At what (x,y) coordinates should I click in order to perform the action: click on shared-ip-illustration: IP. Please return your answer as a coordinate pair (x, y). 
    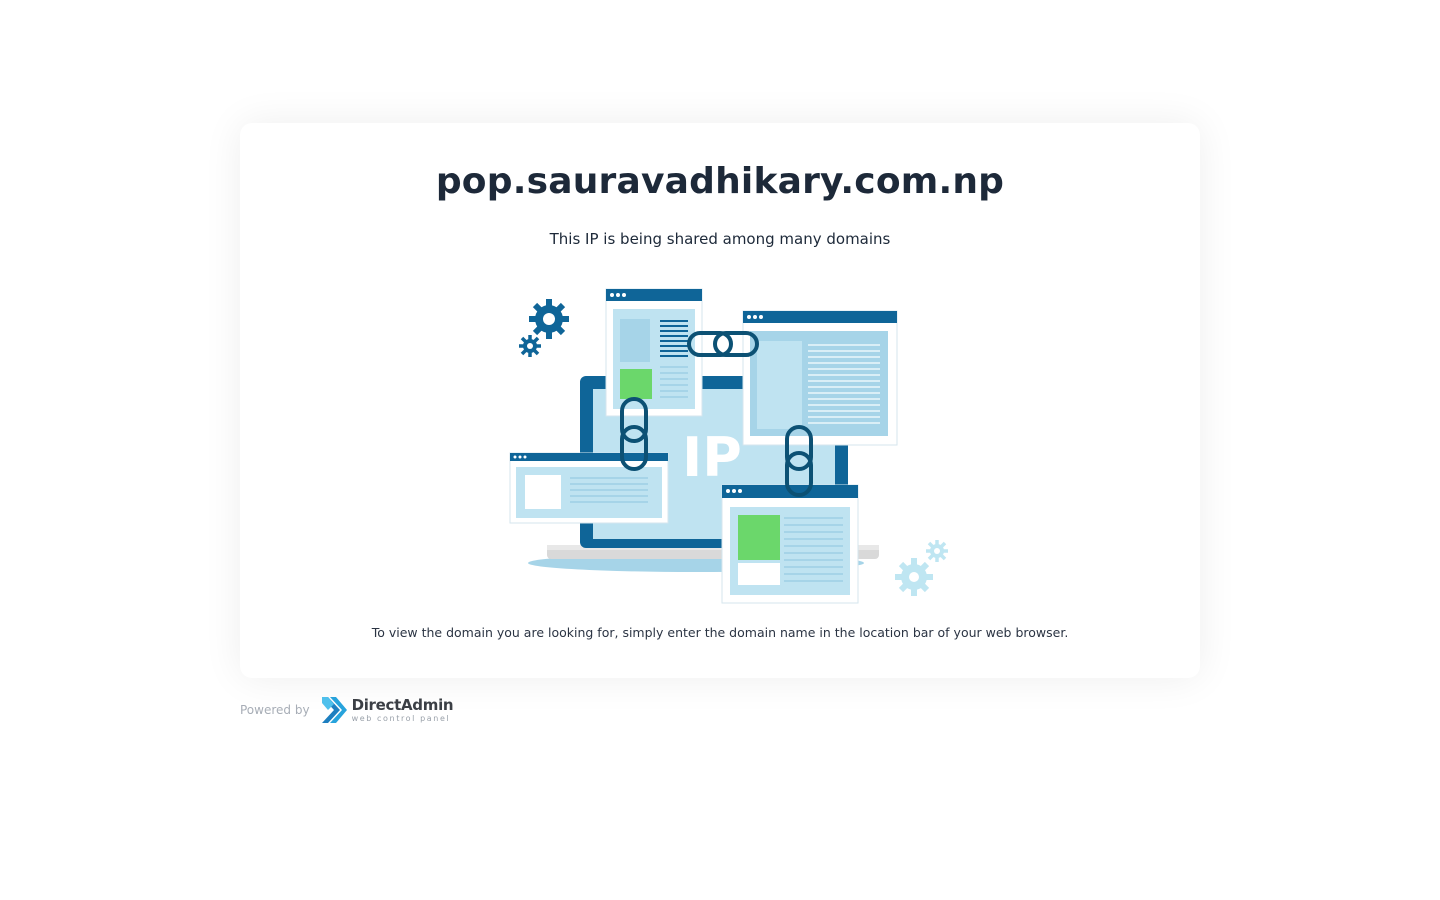
    Looking at the image, I should click on (728, 446).